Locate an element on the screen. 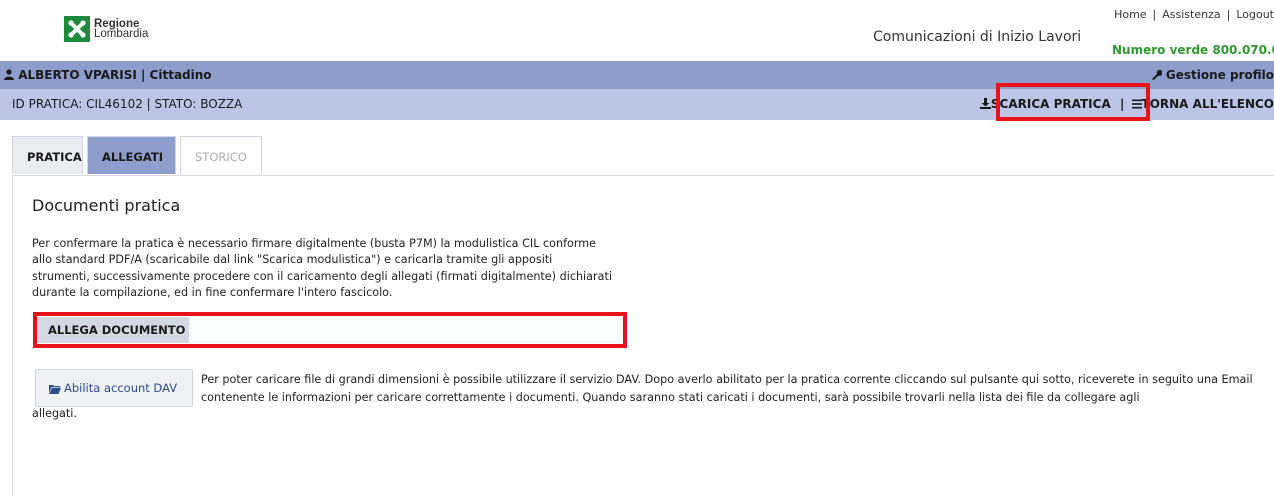 This screenshot has height=496, width=1274. gestione-profilo-link: Gestione profilo is located at coordinates (1212, 75).